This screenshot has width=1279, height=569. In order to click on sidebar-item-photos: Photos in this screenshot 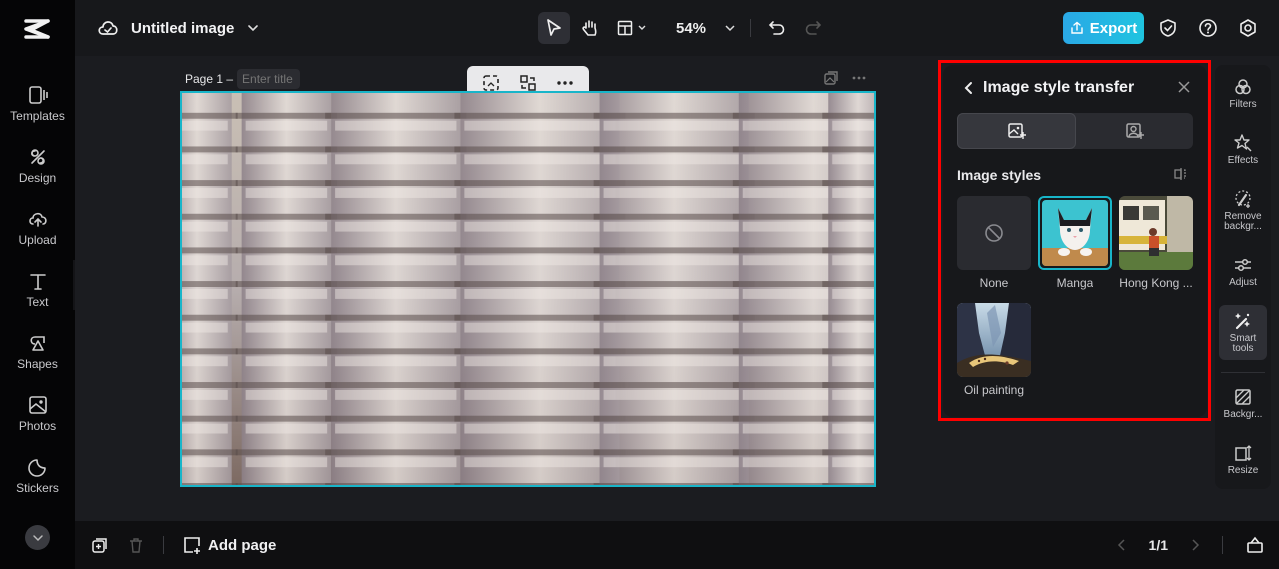, I will do `click(37, 413)`.